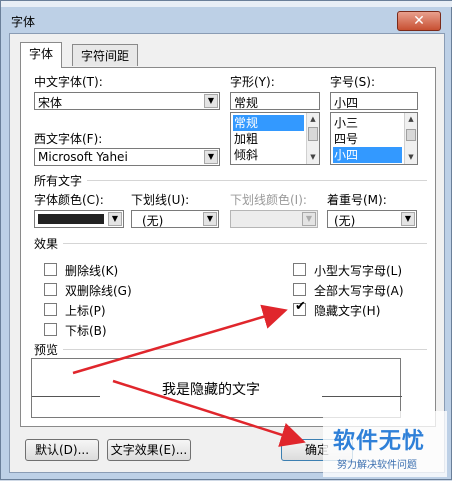 The height and width of the screenshot is (481, 452). I want to click on western-font-value: Microsoft Yahei, so click(83, 157).